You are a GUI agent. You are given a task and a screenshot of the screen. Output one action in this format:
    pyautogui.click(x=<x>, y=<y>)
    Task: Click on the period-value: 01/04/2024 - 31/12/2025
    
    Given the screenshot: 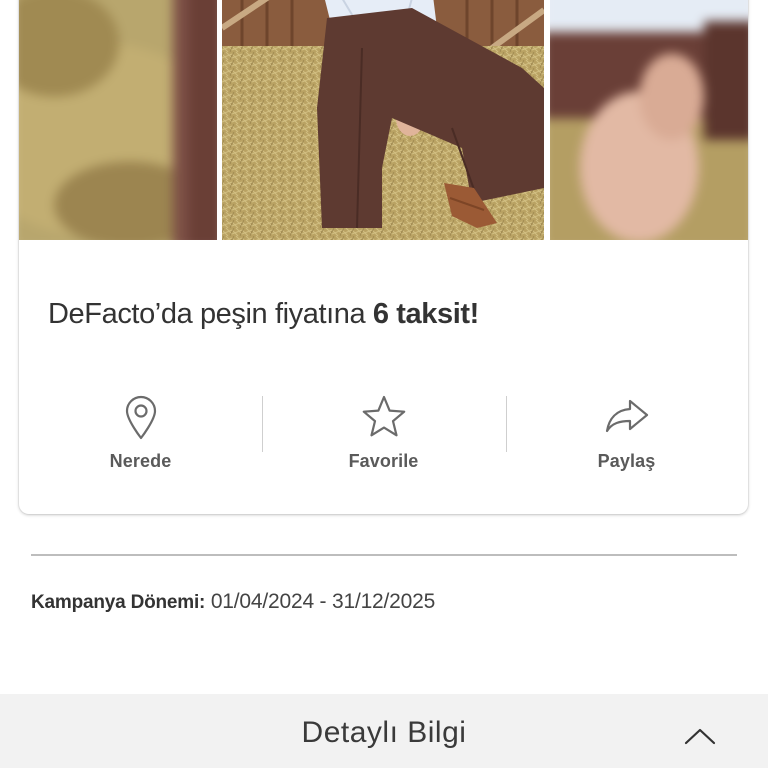 What is the action you would take?
    pyautogui.click(x=320, y=601)
    